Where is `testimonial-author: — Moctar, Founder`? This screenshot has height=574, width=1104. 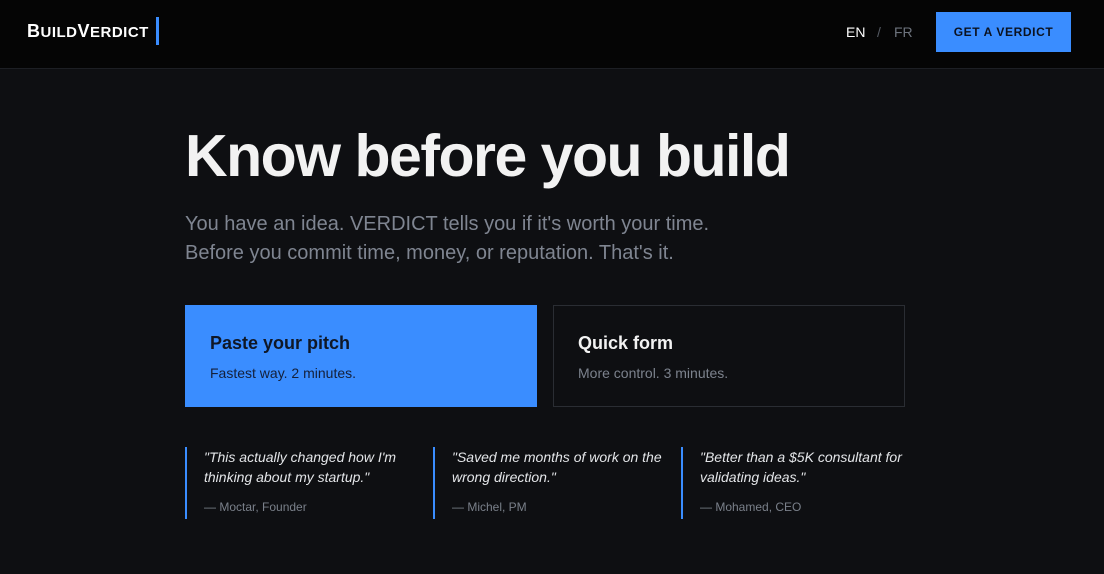
testimonial-author: — Moctar, Founder is located at coordinates (255, 507).